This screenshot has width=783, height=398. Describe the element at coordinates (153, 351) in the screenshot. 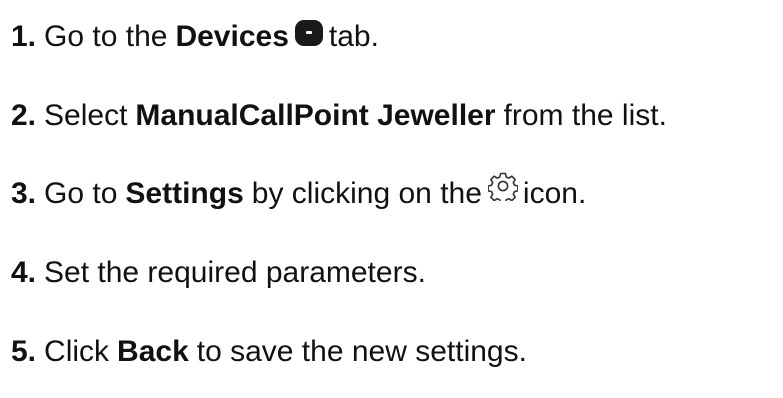

I see `back-label: Back` at that location.